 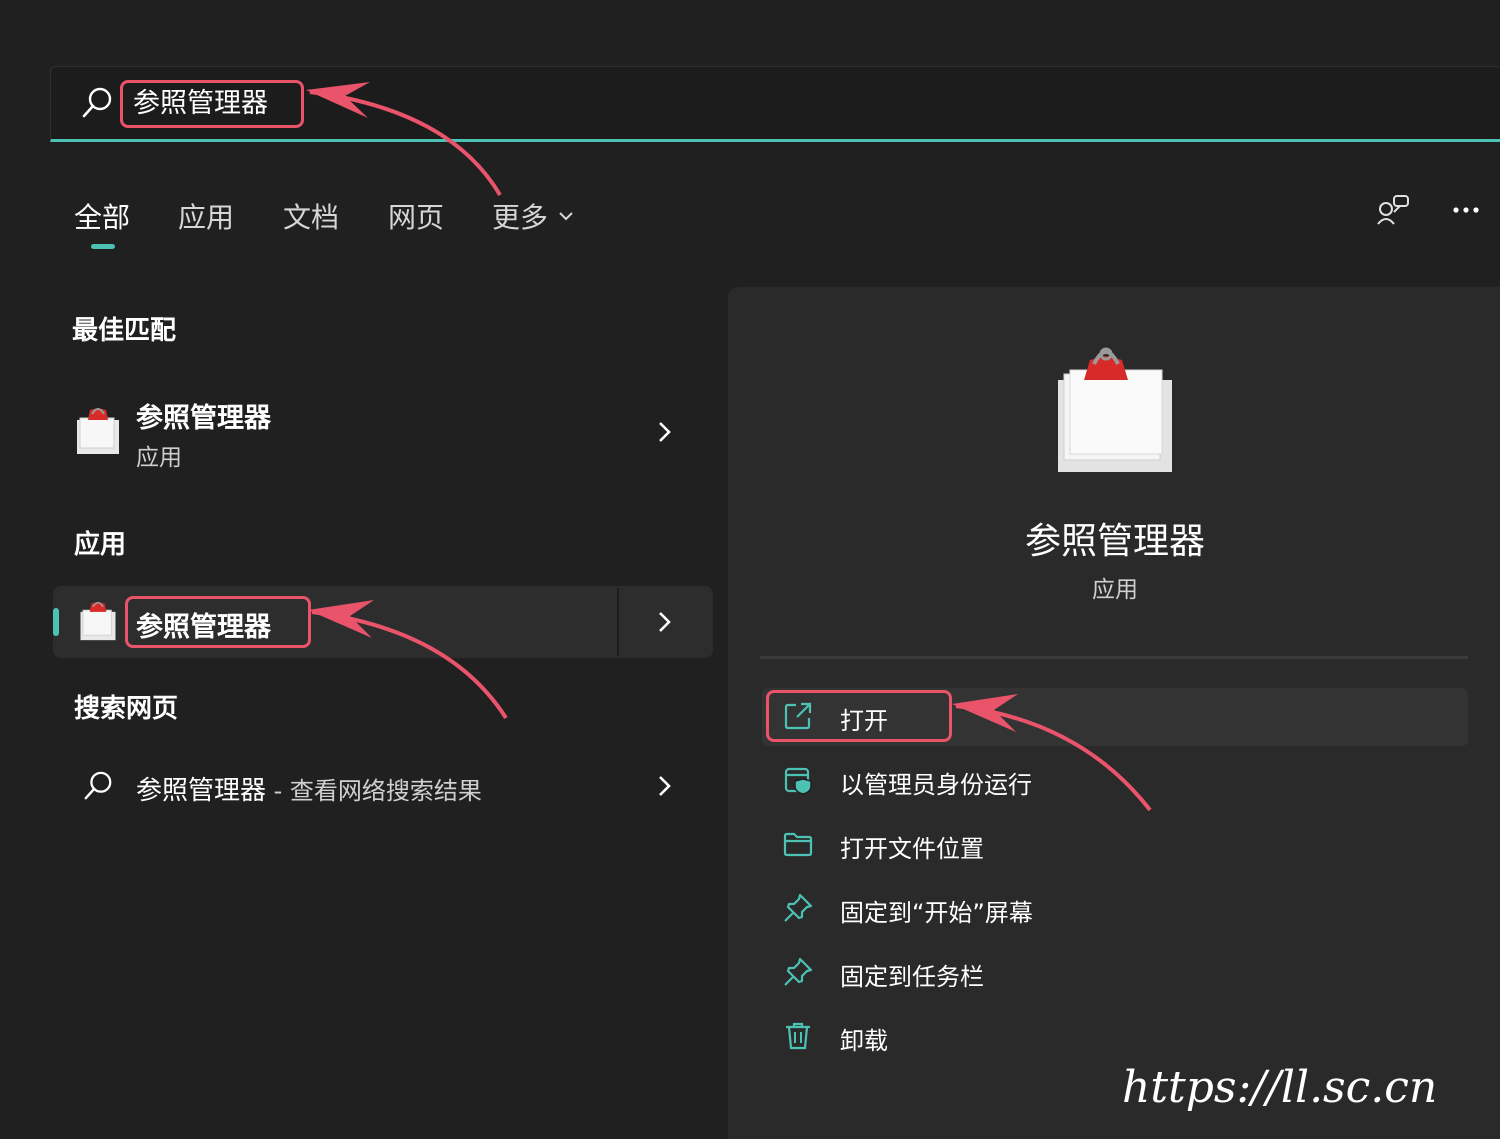 I want to click on watermark: https://ll.sc.cn, so click(x=1280, y=1087).